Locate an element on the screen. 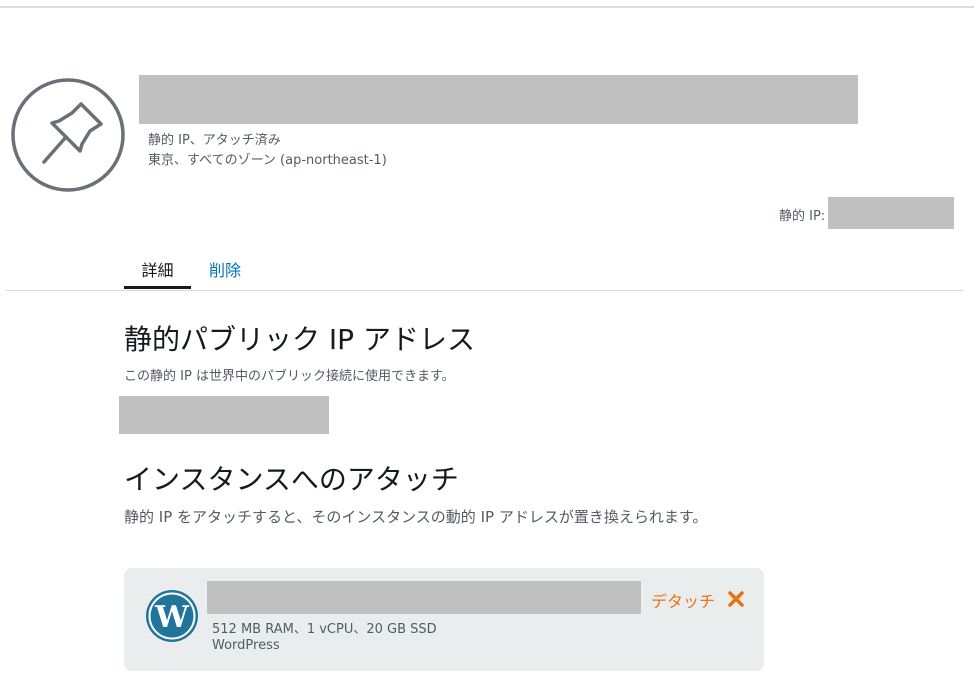 The image size is (974, 684). svg-text: W is located at coordinates (172, 617).